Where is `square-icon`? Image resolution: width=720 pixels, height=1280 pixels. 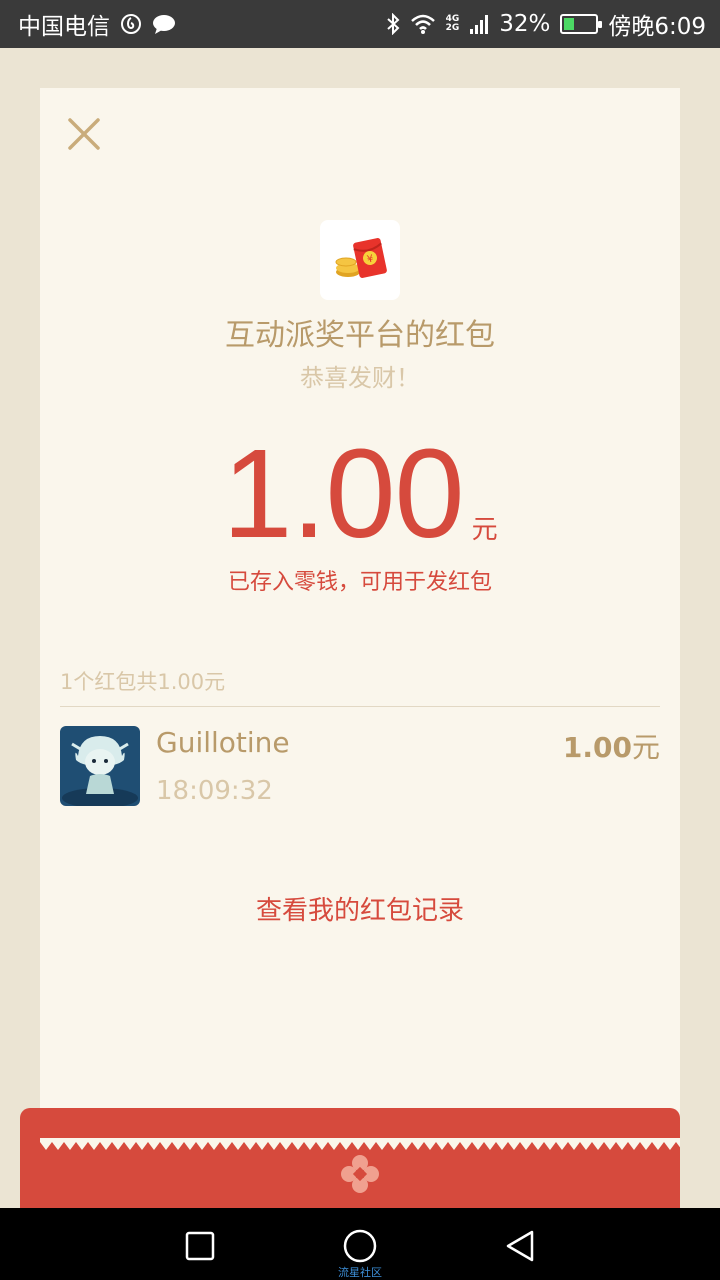
square-icon is located at coordinates (200, 1246).